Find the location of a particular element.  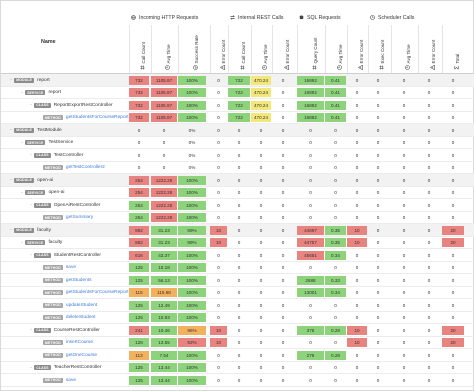

method-link: getSummary is located at coordinates (79, 217).